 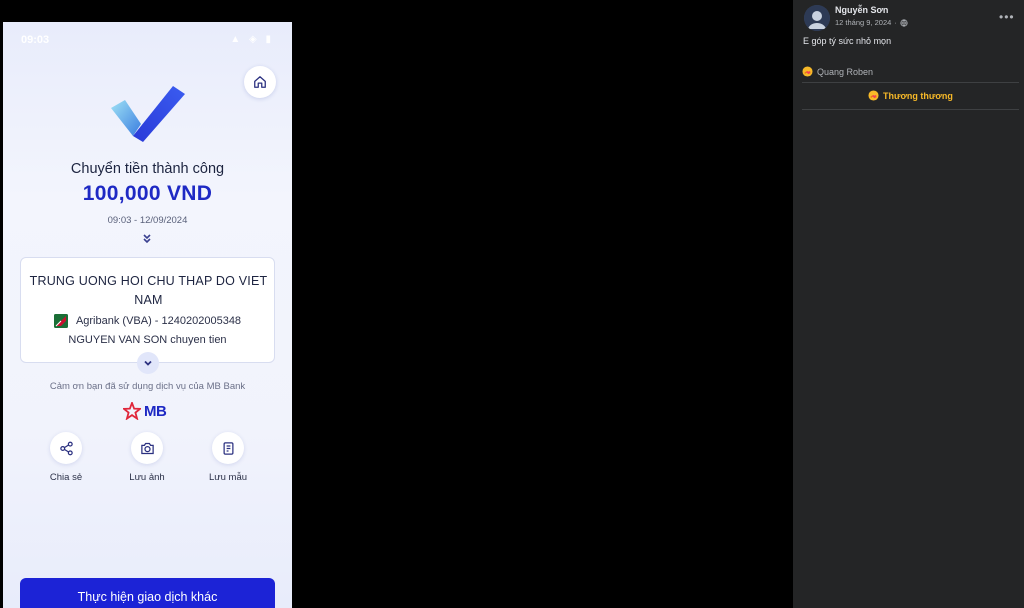 I want to click on status-icons: ▲ ◈ ▮, so click(x=252, y=39).